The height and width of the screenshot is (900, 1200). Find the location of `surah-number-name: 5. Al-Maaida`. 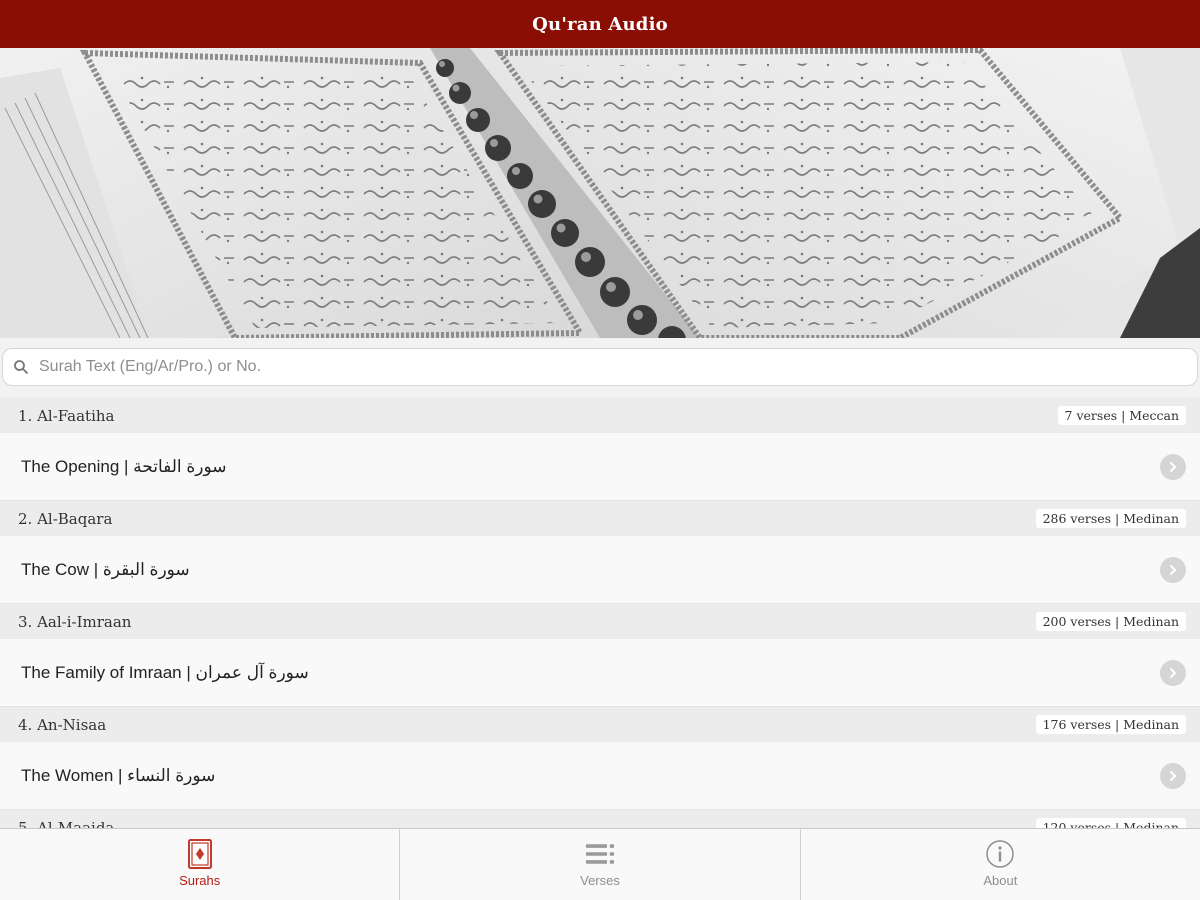

surah-number-name: 5. Al-Maaida is located at coordinates (66, 823).